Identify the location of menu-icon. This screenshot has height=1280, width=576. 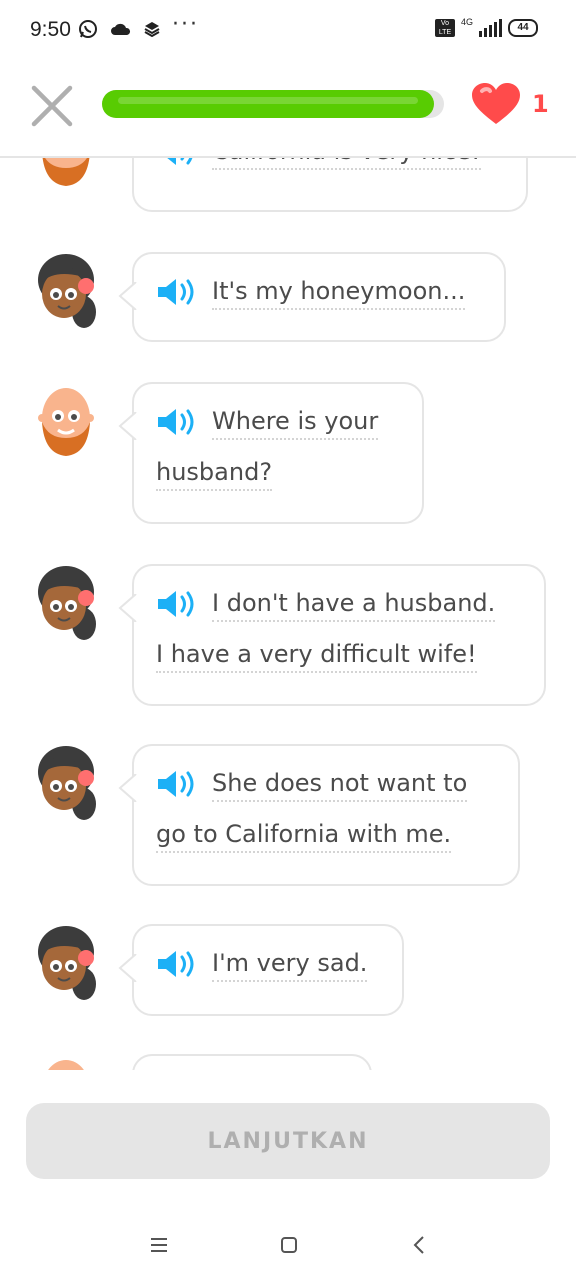
(159, 1245).